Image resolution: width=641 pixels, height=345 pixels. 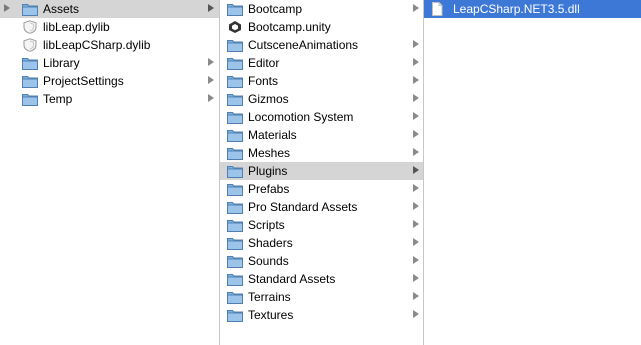 What do you see at coordinates (321, 81) in the screenshot?
I see `list-item-fonts: Fonts` at bounding box center [321, 81].